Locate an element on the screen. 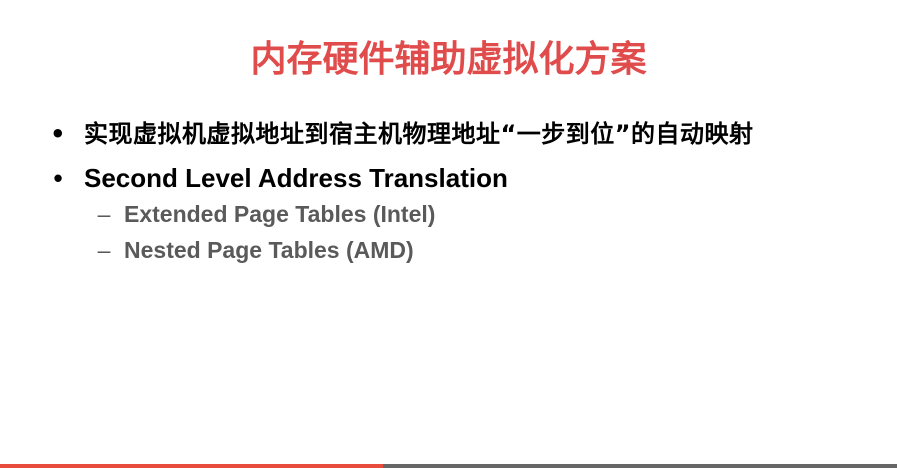 This screenshot has height=468, width=897. bottom-bar-rest is located at coordinates (640, 466).